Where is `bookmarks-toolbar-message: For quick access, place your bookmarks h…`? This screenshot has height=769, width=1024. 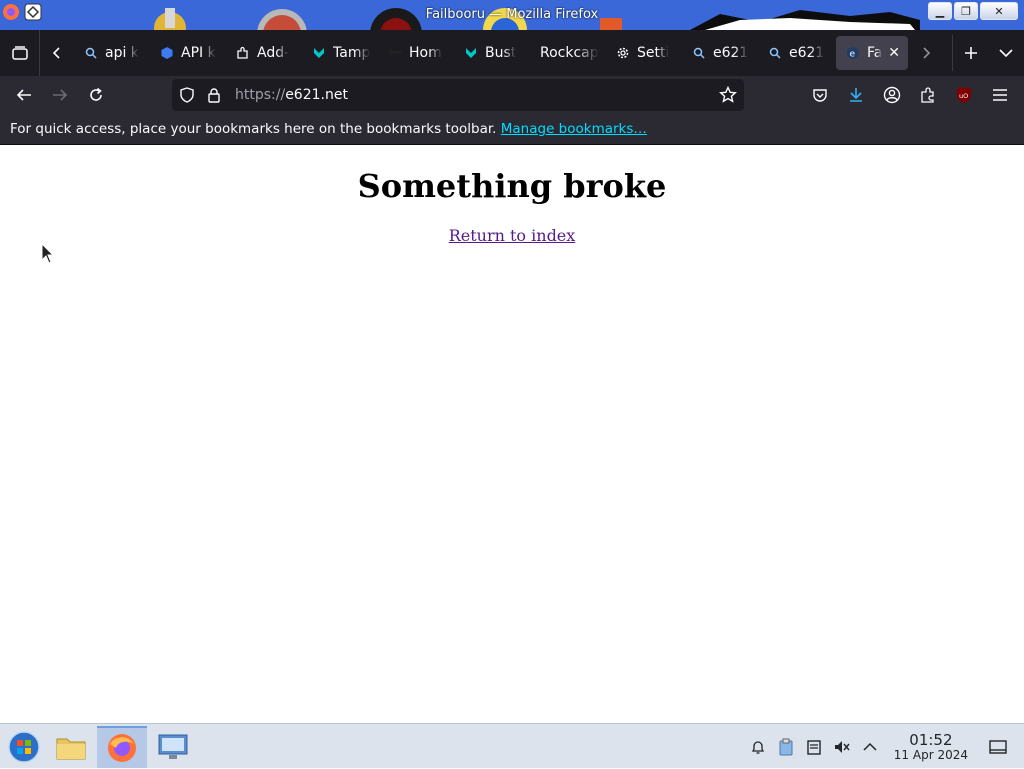
bookmarks-toolbar-message: For quick access, place your bookmarks h… is located at coordinates (253, 129).